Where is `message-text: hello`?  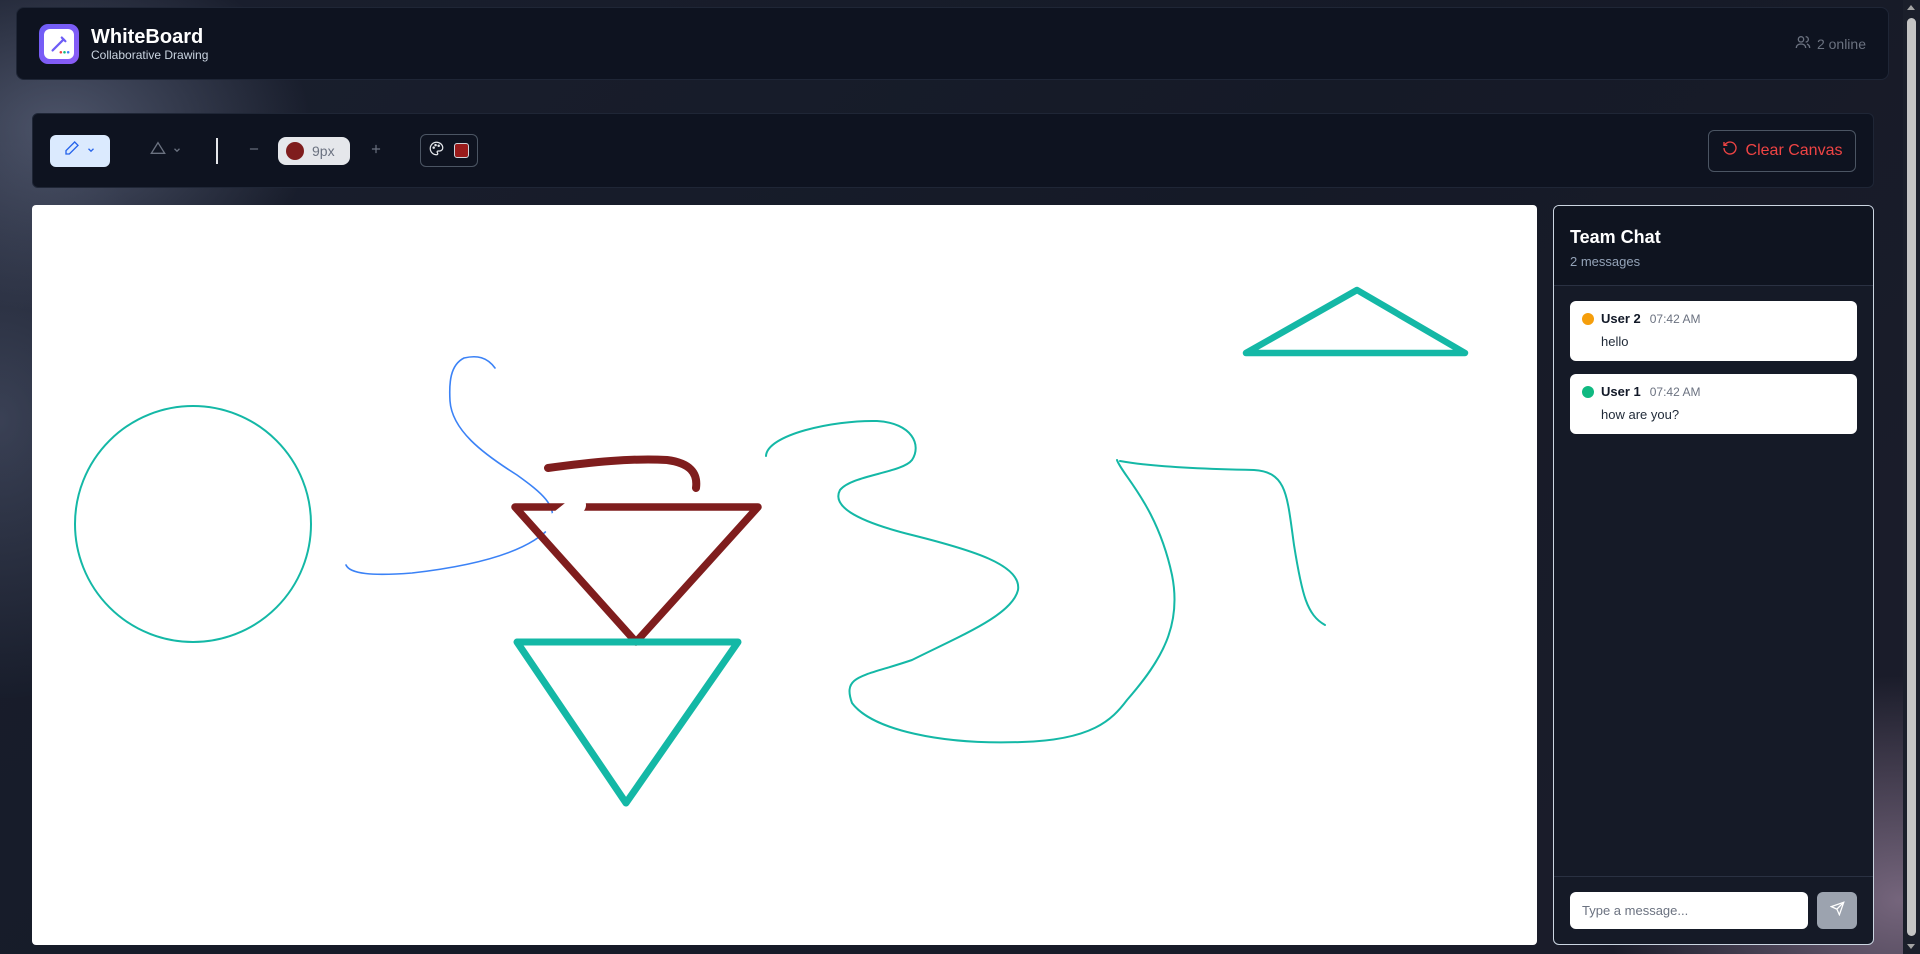 message-text: hello is located at coordinates (1615, 341).